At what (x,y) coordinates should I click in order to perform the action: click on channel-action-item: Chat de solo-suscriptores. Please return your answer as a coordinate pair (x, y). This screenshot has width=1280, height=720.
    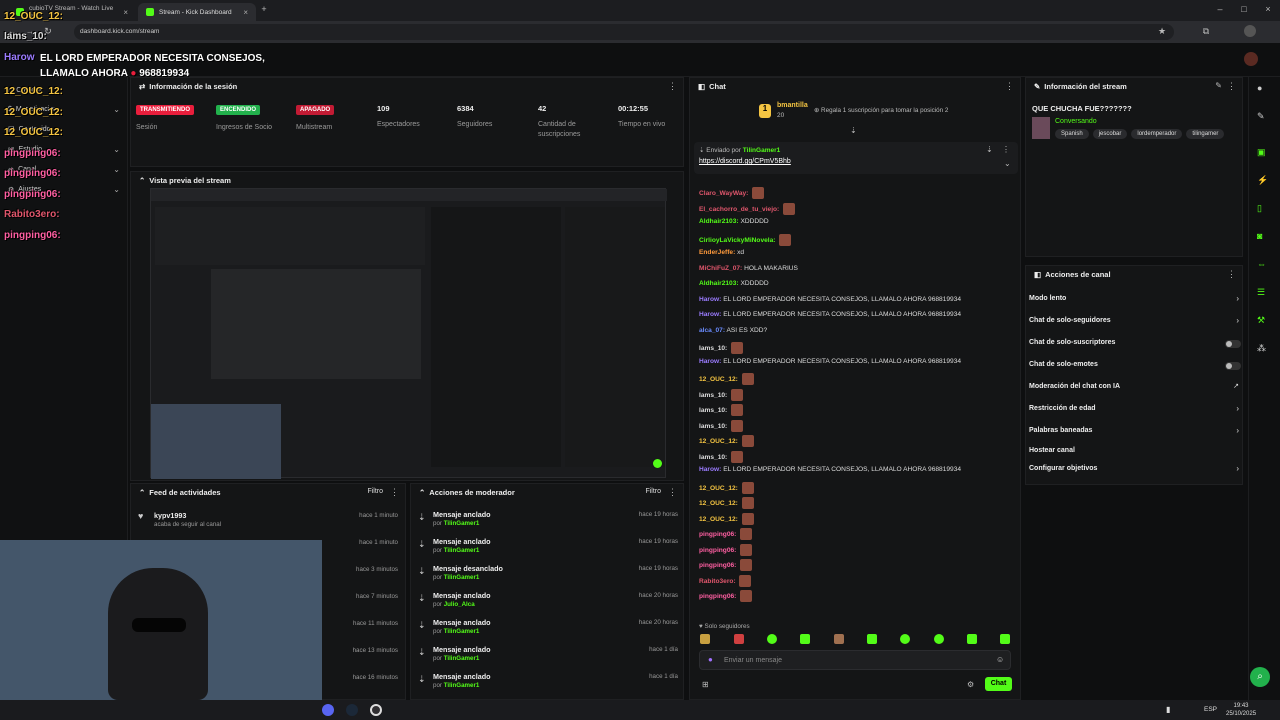
    Looking at the image, I should click on (1135, 344).